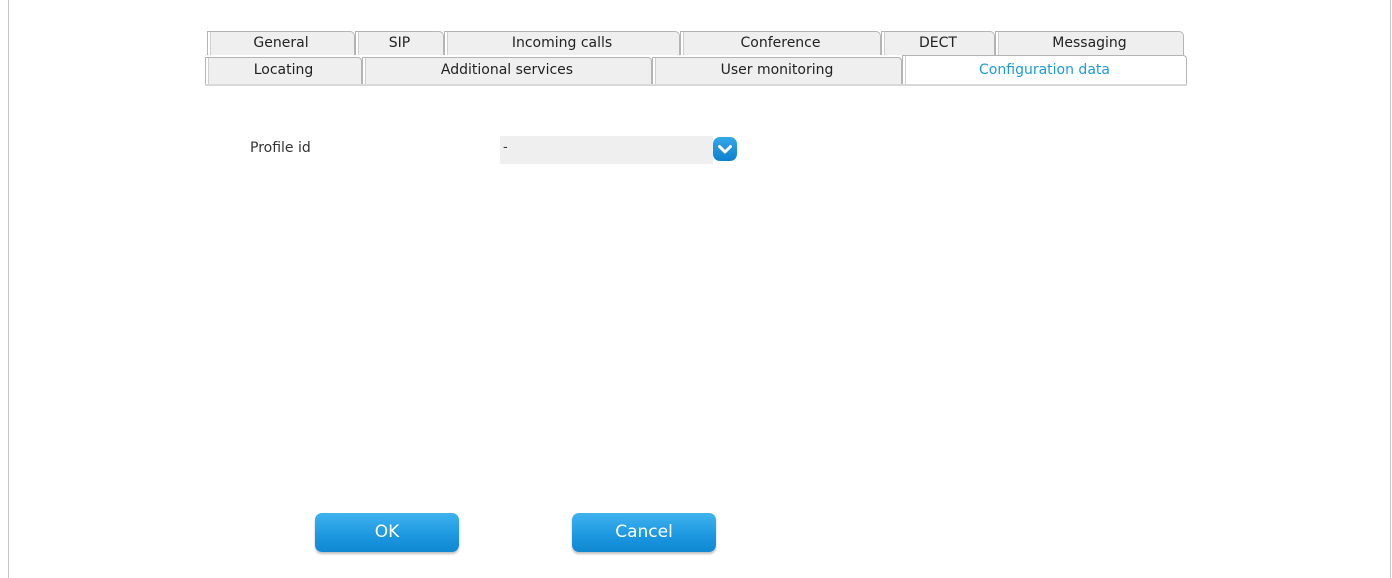  Describe the element at coordinates (399, 43) in the screenshot. I see `tab-sip: SIP` at that location.